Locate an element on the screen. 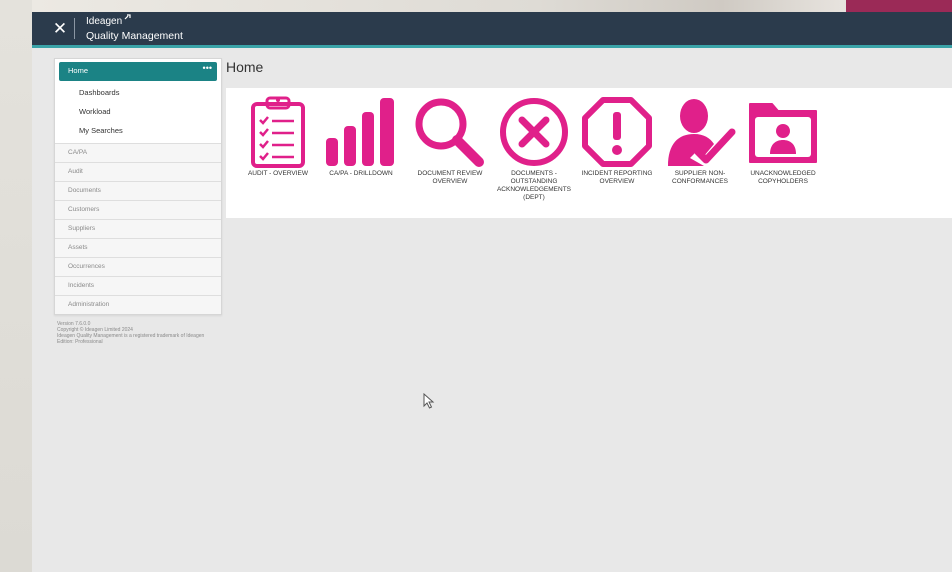 This screenshot has height=572, width=952. edition-text: Edition: Professional is located at coordinates (80, 342).